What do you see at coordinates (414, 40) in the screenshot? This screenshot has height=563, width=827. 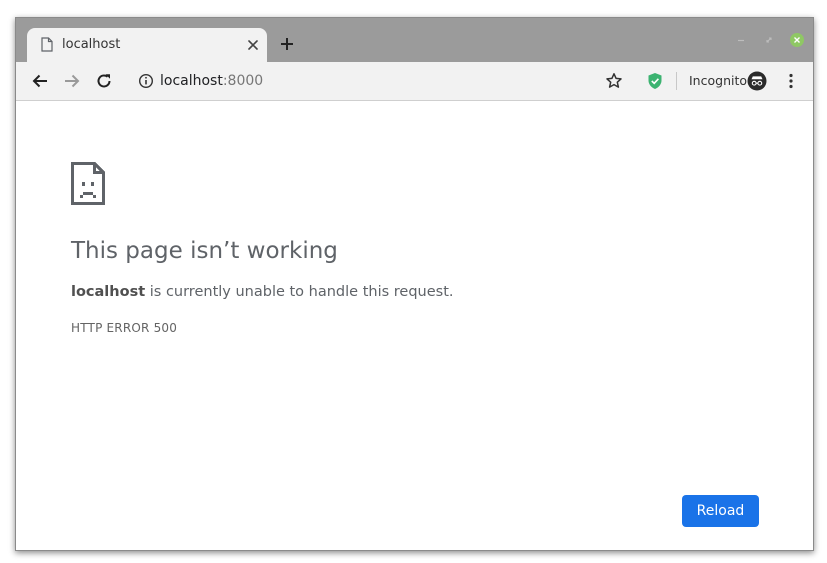 I see `tab-strip: localhost` at bounding box center [414, 40].